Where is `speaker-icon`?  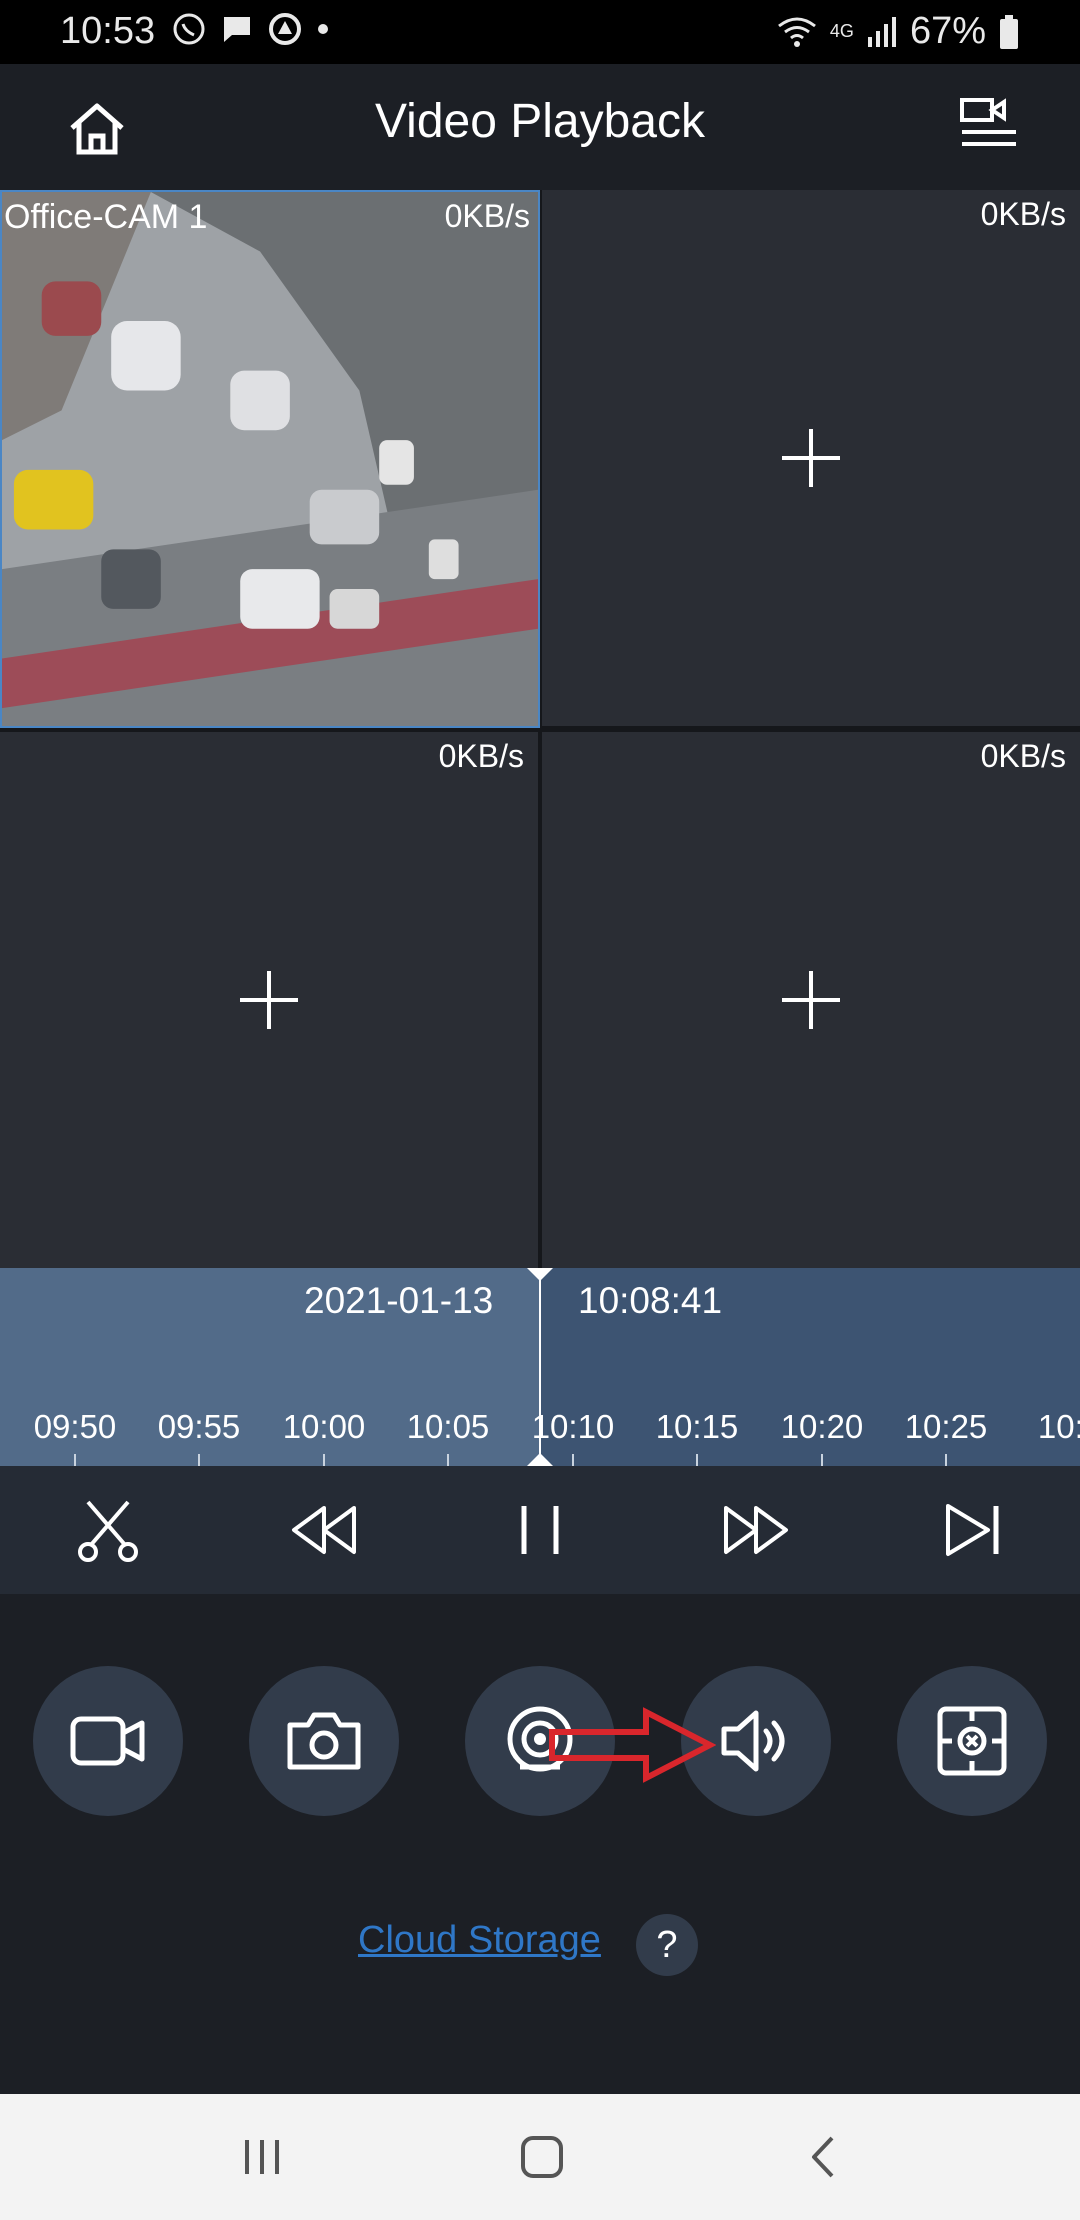 speaker-icon is located at coordinates (753, 1741).